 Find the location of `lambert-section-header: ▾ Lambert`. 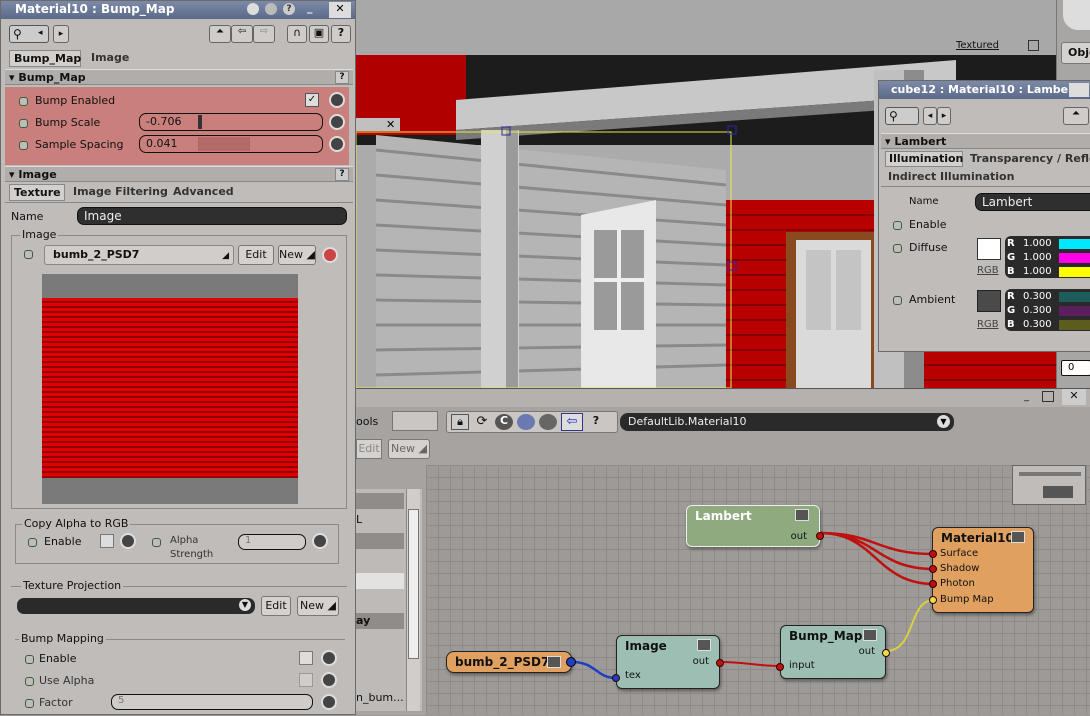

lambert-section-header: ▾ Lambert is located at coordinates (985, 141).